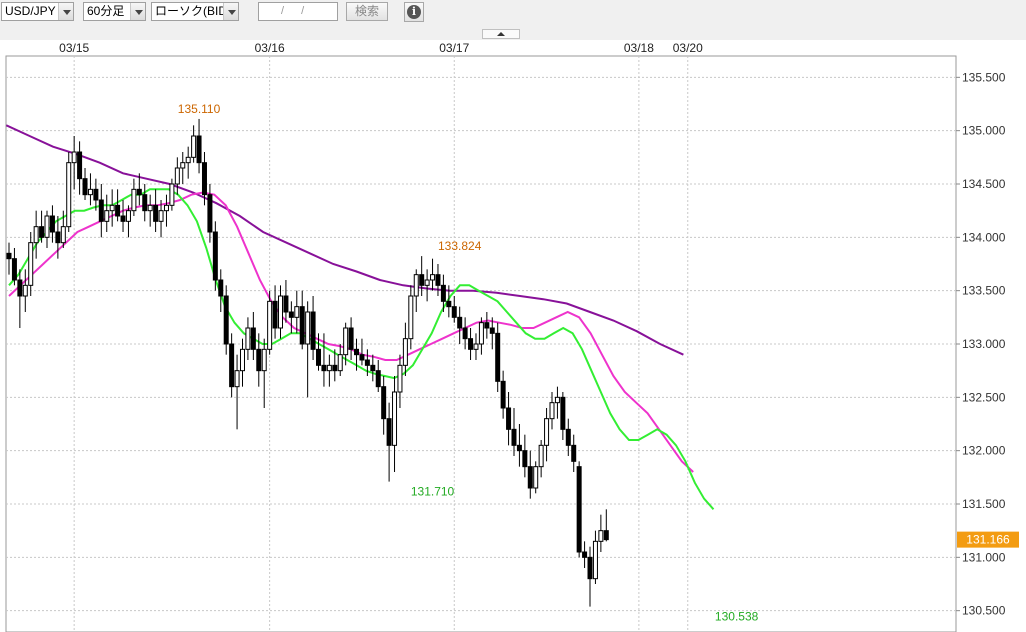 The height and width of the screenshot is (632, 1026). I want to click on chevron-down-icon, so click(137, 11).